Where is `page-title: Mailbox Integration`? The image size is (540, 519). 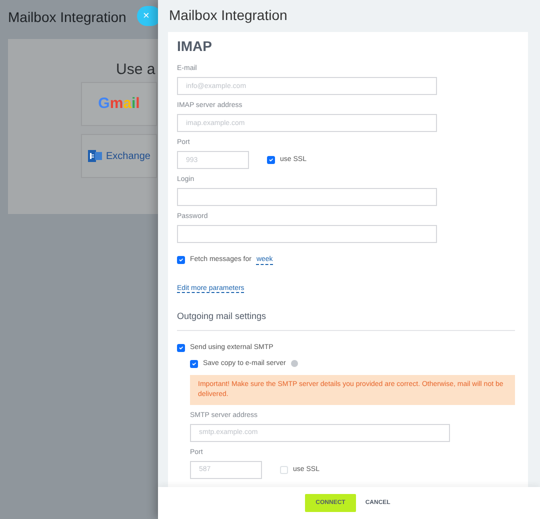 page-title: Mailbox Integration is located at coordinates (67, 17).